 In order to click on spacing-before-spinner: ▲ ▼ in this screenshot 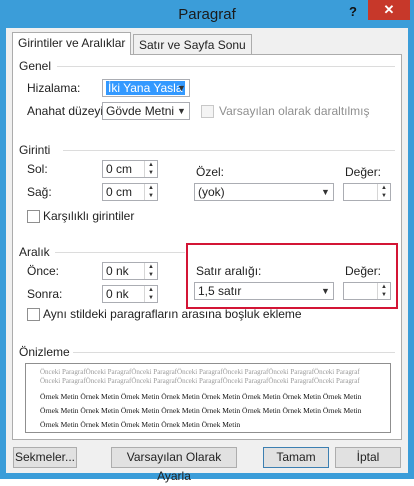, I will do `click(150, 271)`.